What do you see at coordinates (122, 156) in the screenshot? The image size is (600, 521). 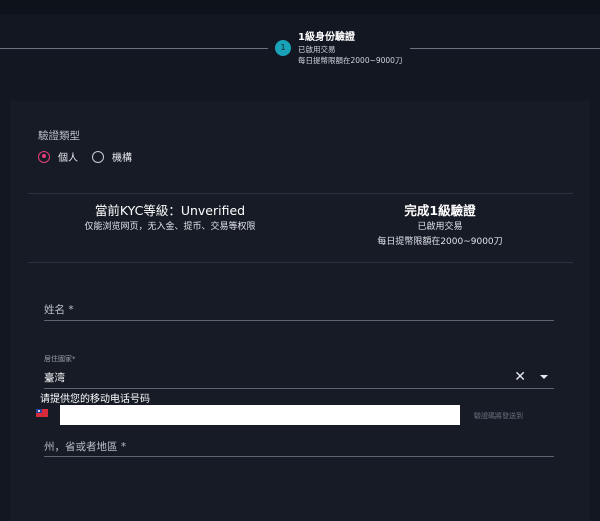 I see `radio-institution-label: 機構` at bounding box center [122, 156].